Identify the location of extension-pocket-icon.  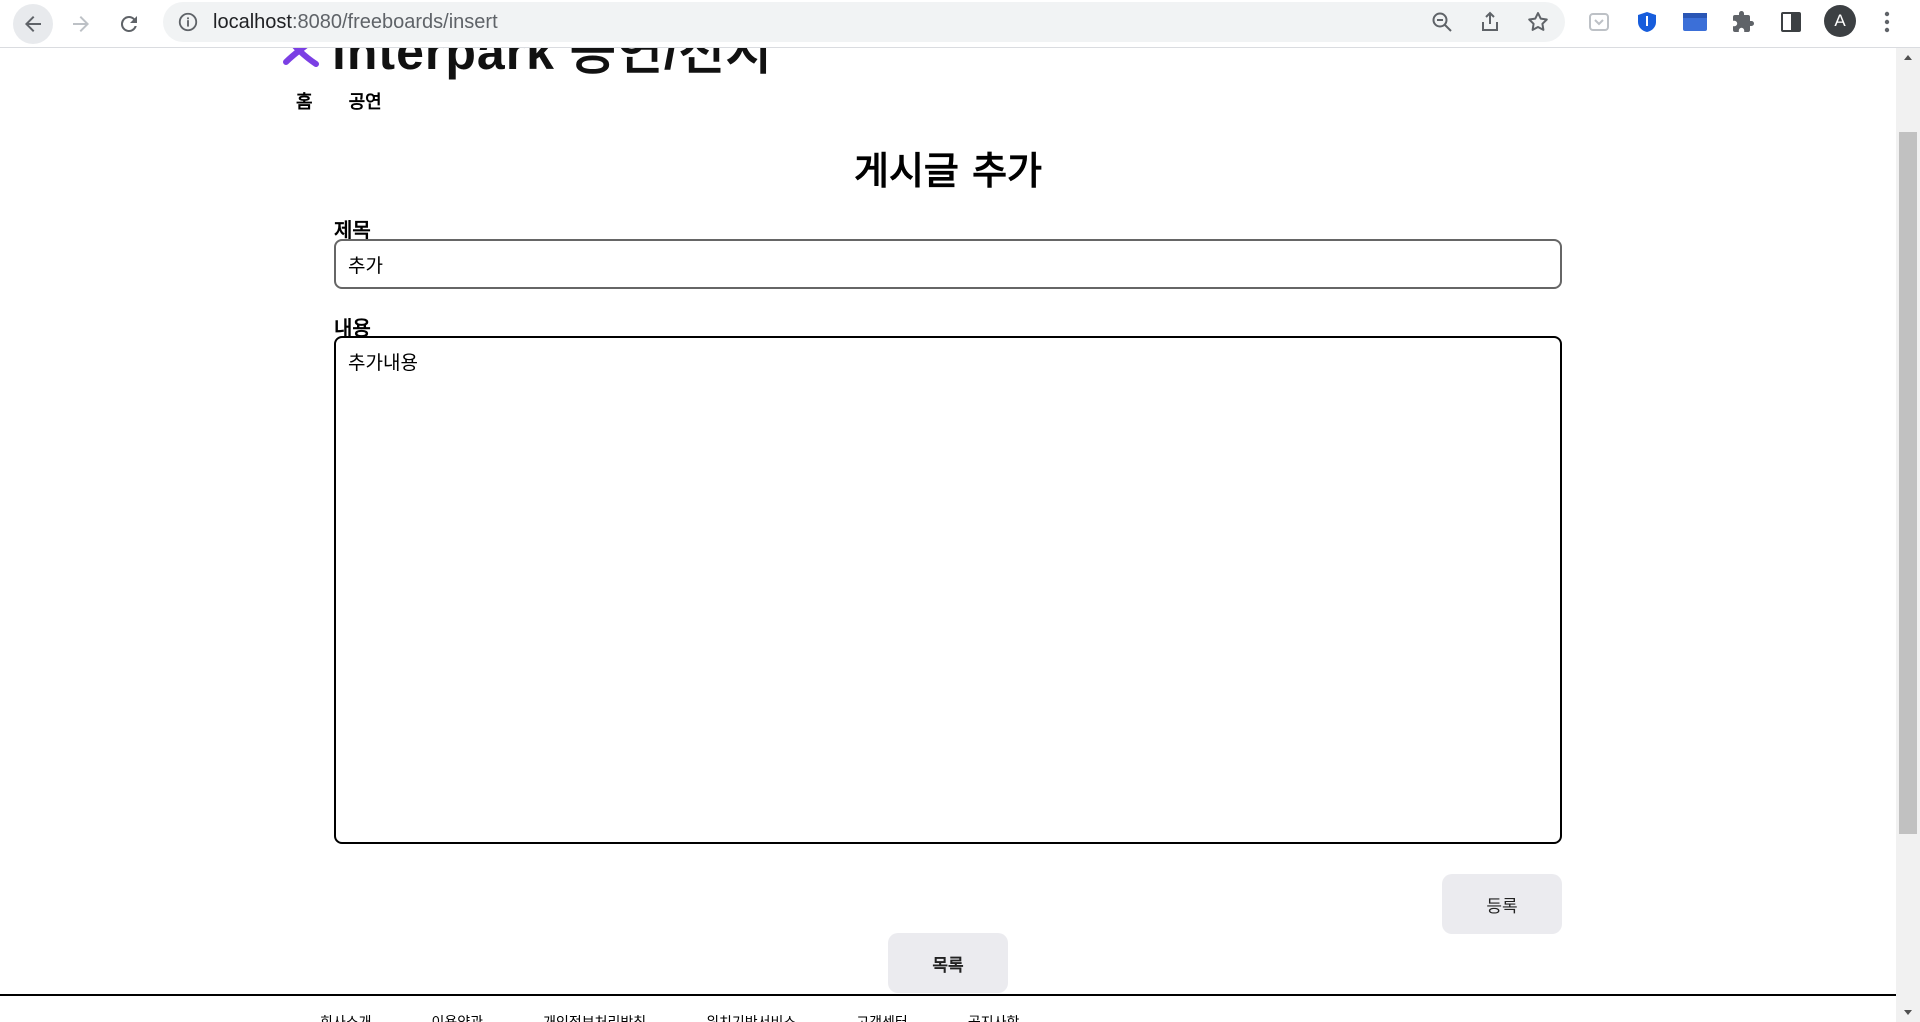
(1599, 22).